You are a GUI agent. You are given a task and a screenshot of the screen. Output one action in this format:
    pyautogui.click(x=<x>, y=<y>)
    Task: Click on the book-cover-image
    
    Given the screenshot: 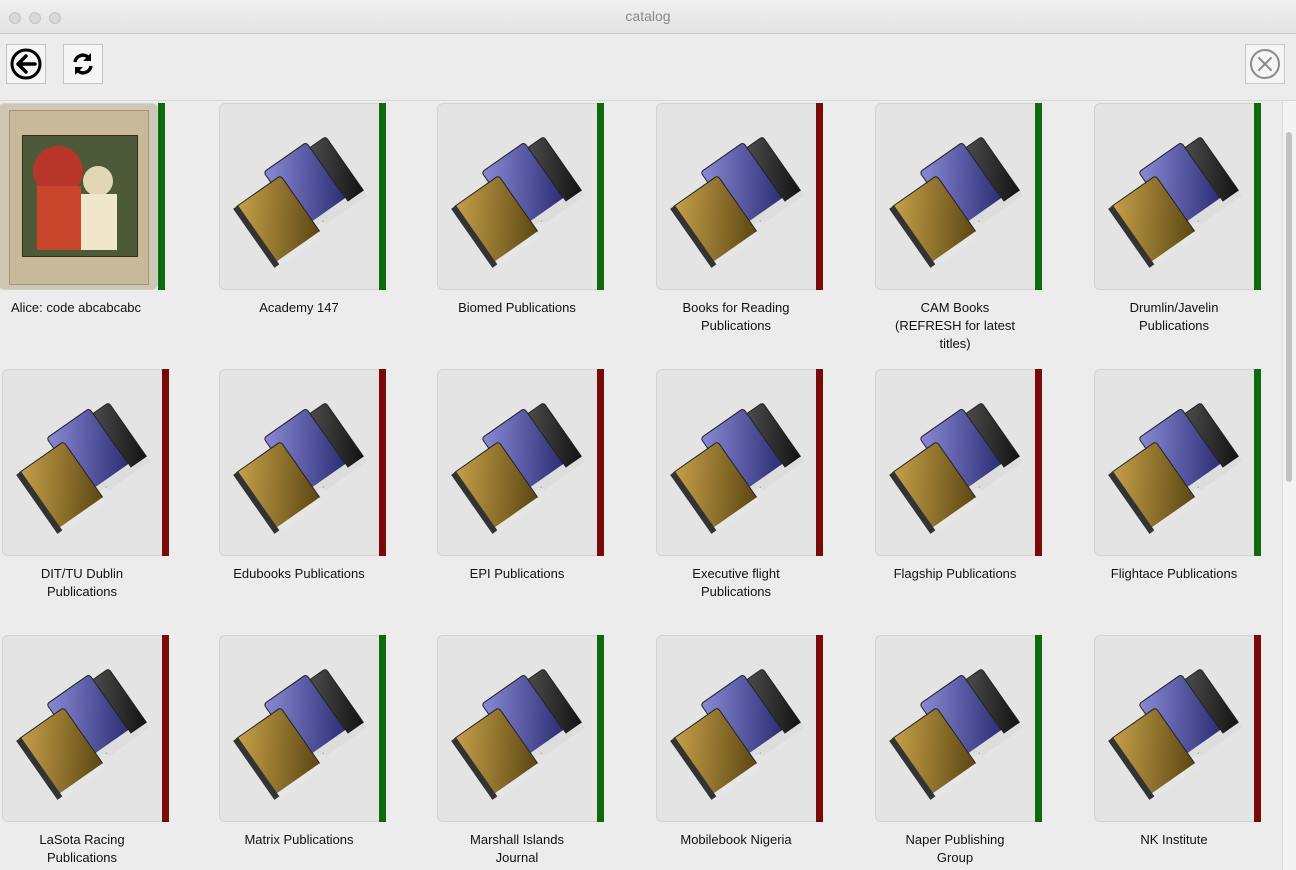 What is the action you would take?
    pyautogui.click(x=79, y=196)
    